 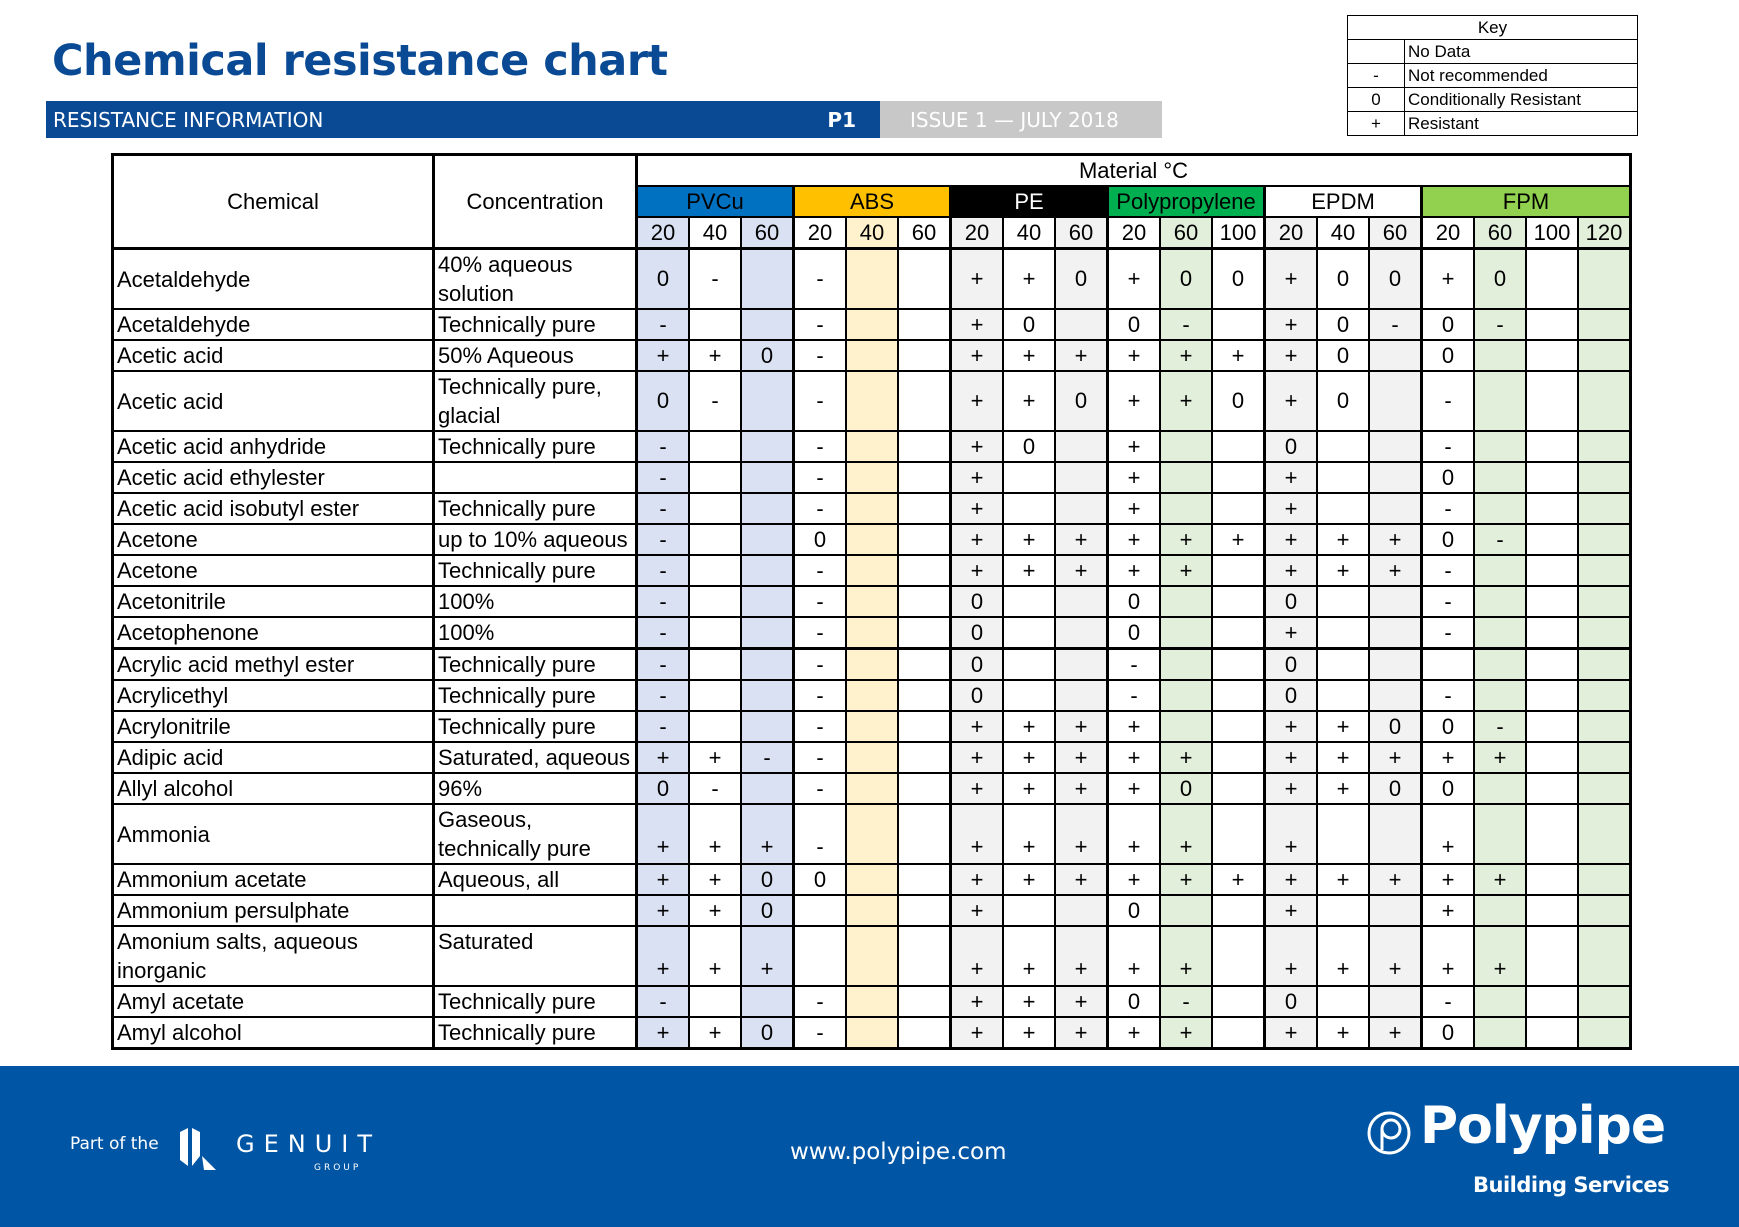 What do you see at coordinates (898, 1152) in the screenshot?
I see `website-link: www.polypipe.com` at bounding box center [898, 1152].